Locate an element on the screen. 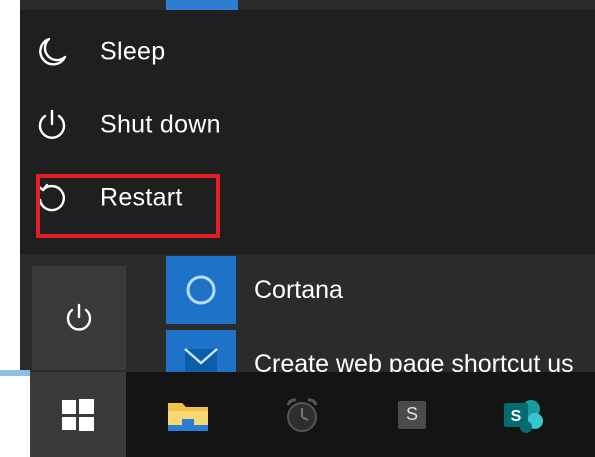  shut-down-item: Shut down is located at coordinates (287, 125).